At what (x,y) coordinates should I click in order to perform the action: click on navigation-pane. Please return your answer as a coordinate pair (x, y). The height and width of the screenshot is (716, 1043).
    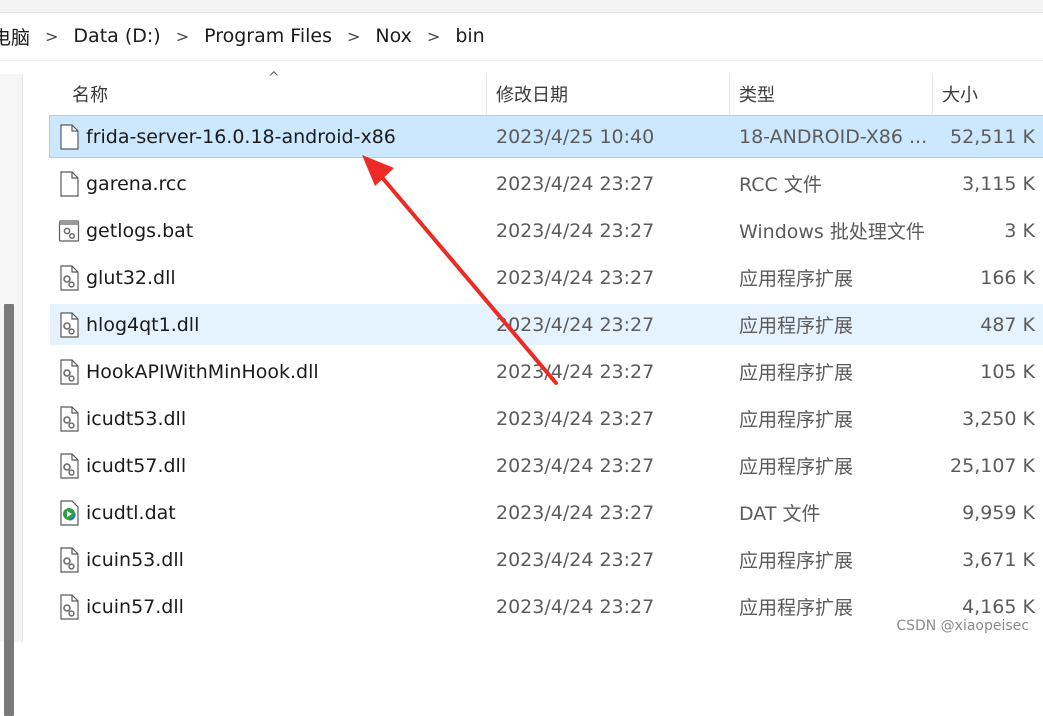
    Looking at the image, I should click on (11, 395).